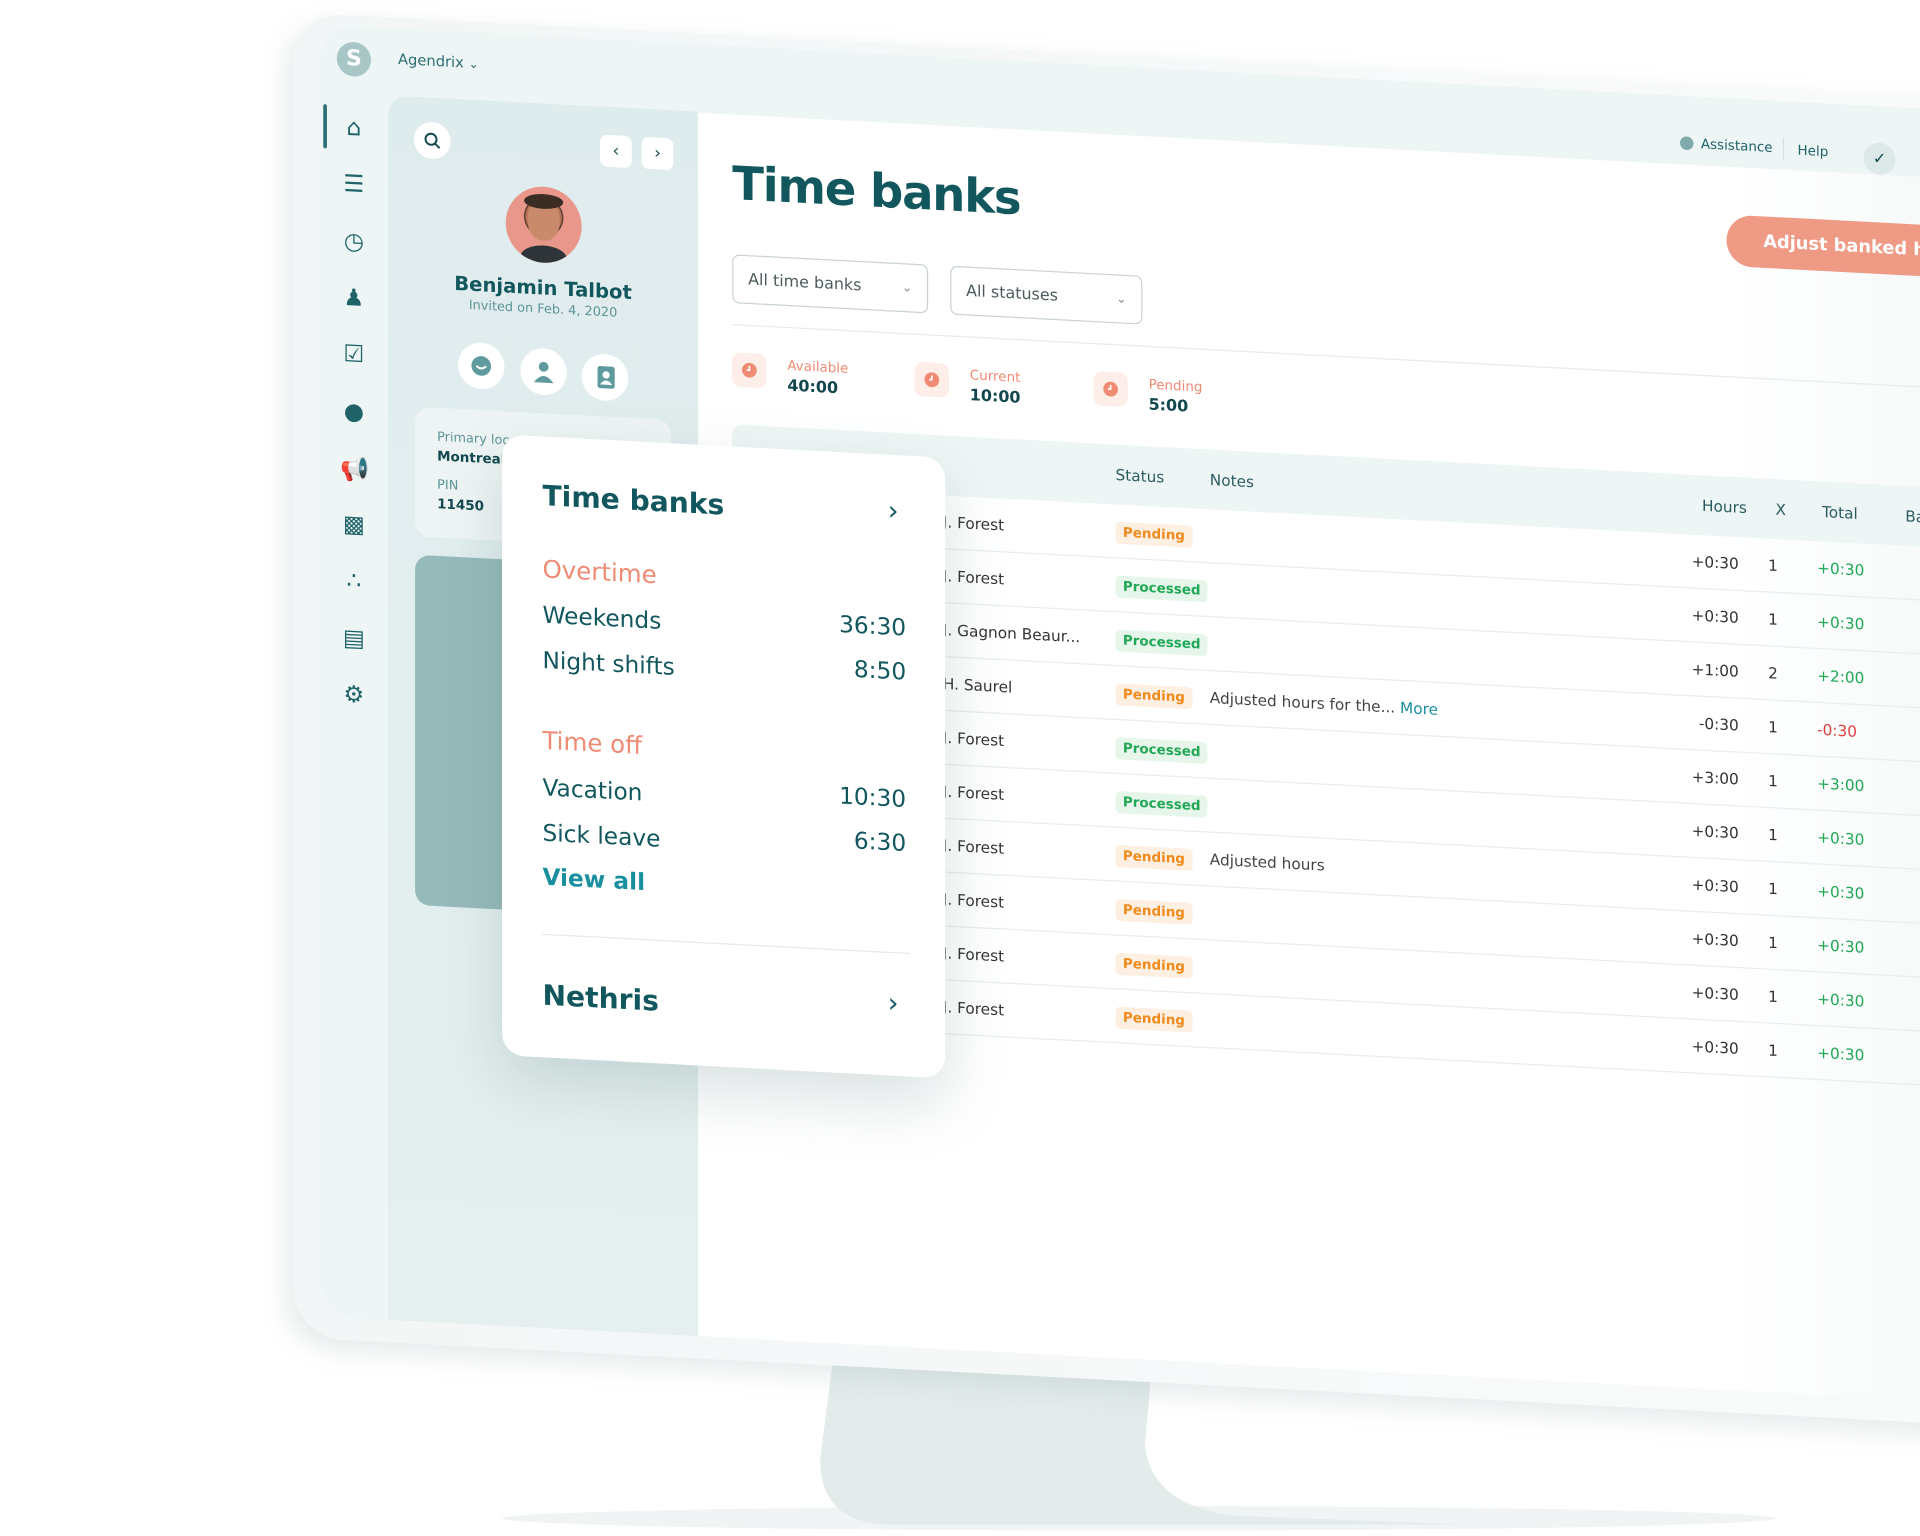 This screenshot has width=1920, height=1536. I want to click on stat-value: 5:00, so click(1168, 406).